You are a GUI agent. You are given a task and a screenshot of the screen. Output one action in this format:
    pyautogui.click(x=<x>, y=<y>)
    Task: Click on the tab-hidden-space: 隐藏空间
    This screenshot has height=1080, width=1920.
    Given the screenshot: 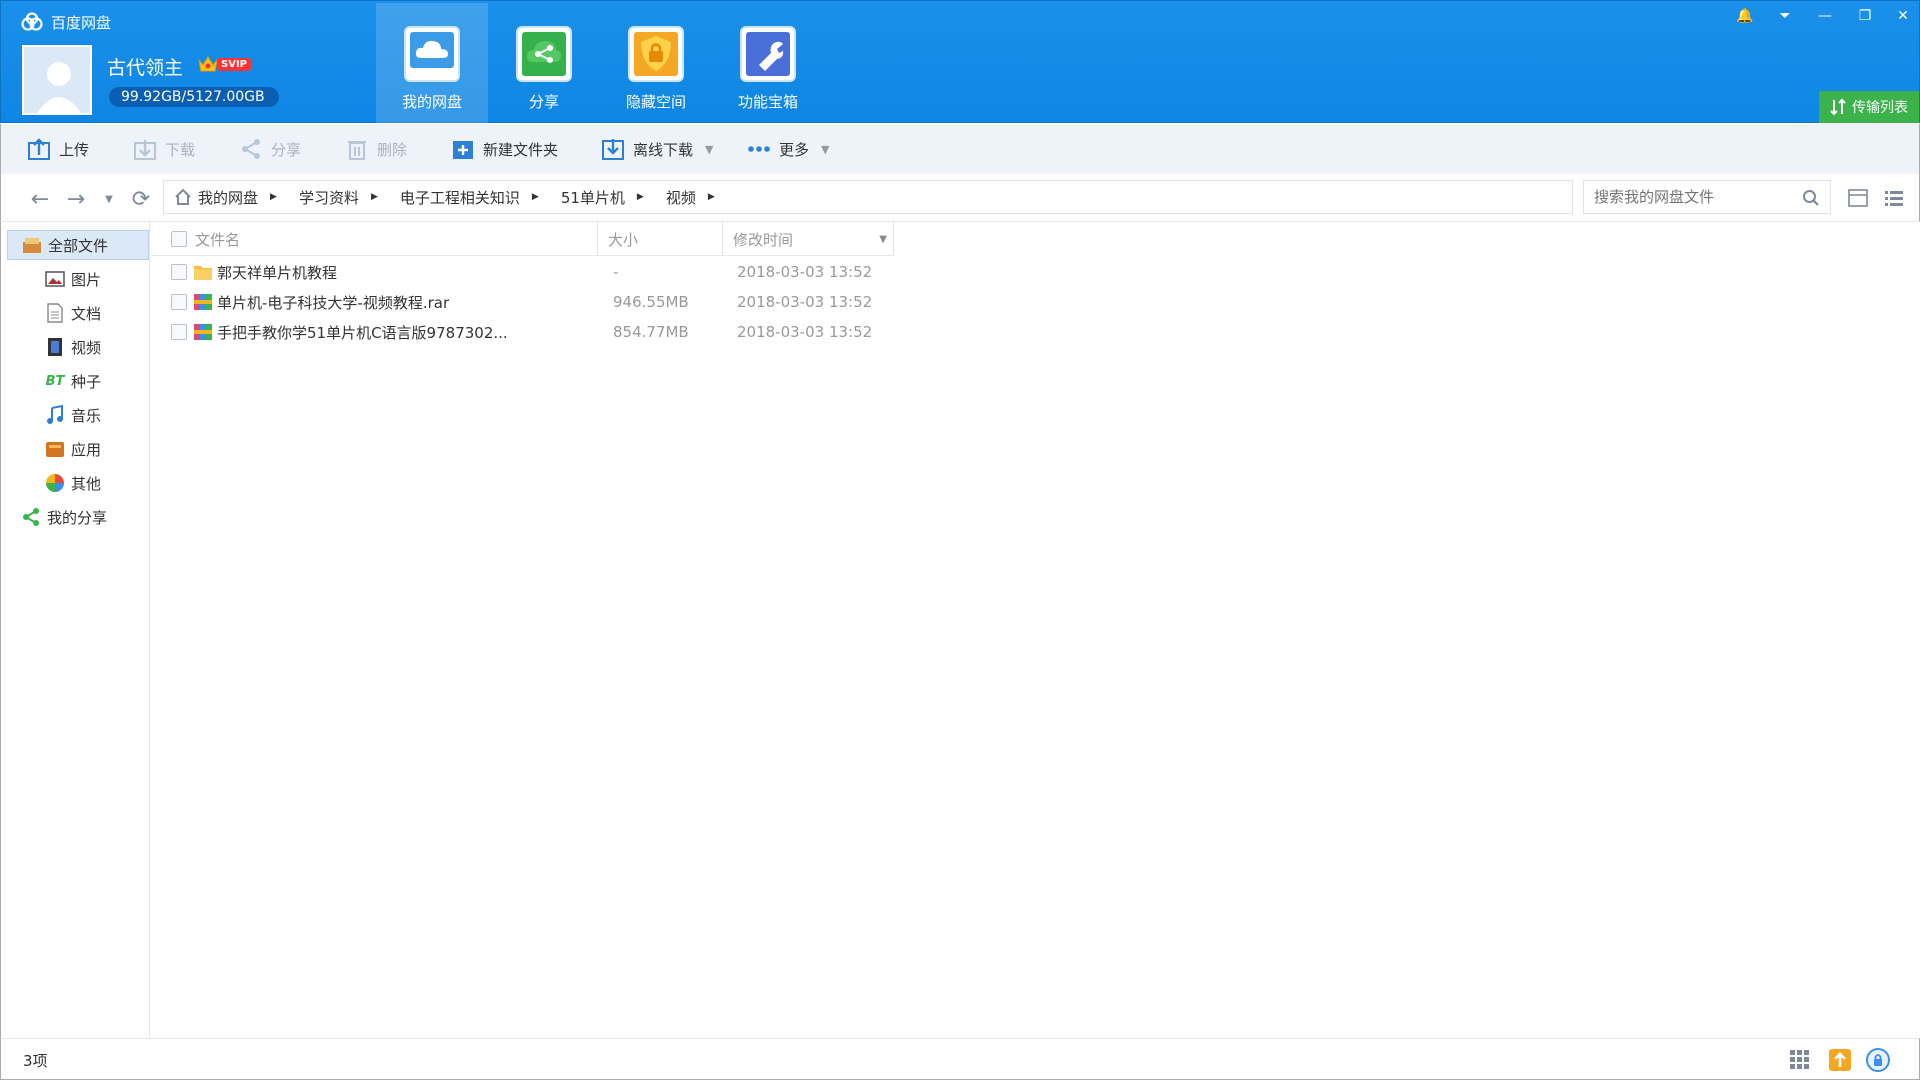 What is the action you would take?
    pyautogui.click(x=656, y=63)
    